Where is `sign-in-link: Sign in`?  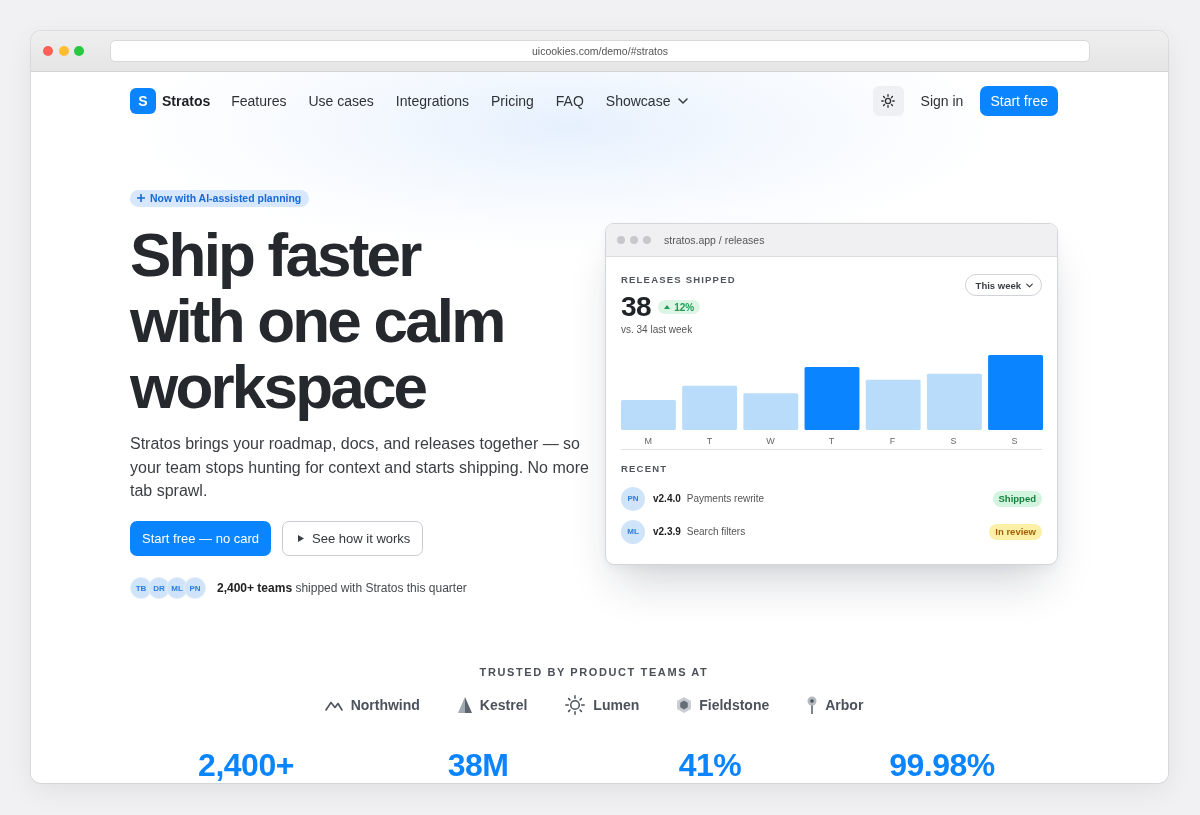
sign-in-link: Sign in is located at coordinates (942, 101).